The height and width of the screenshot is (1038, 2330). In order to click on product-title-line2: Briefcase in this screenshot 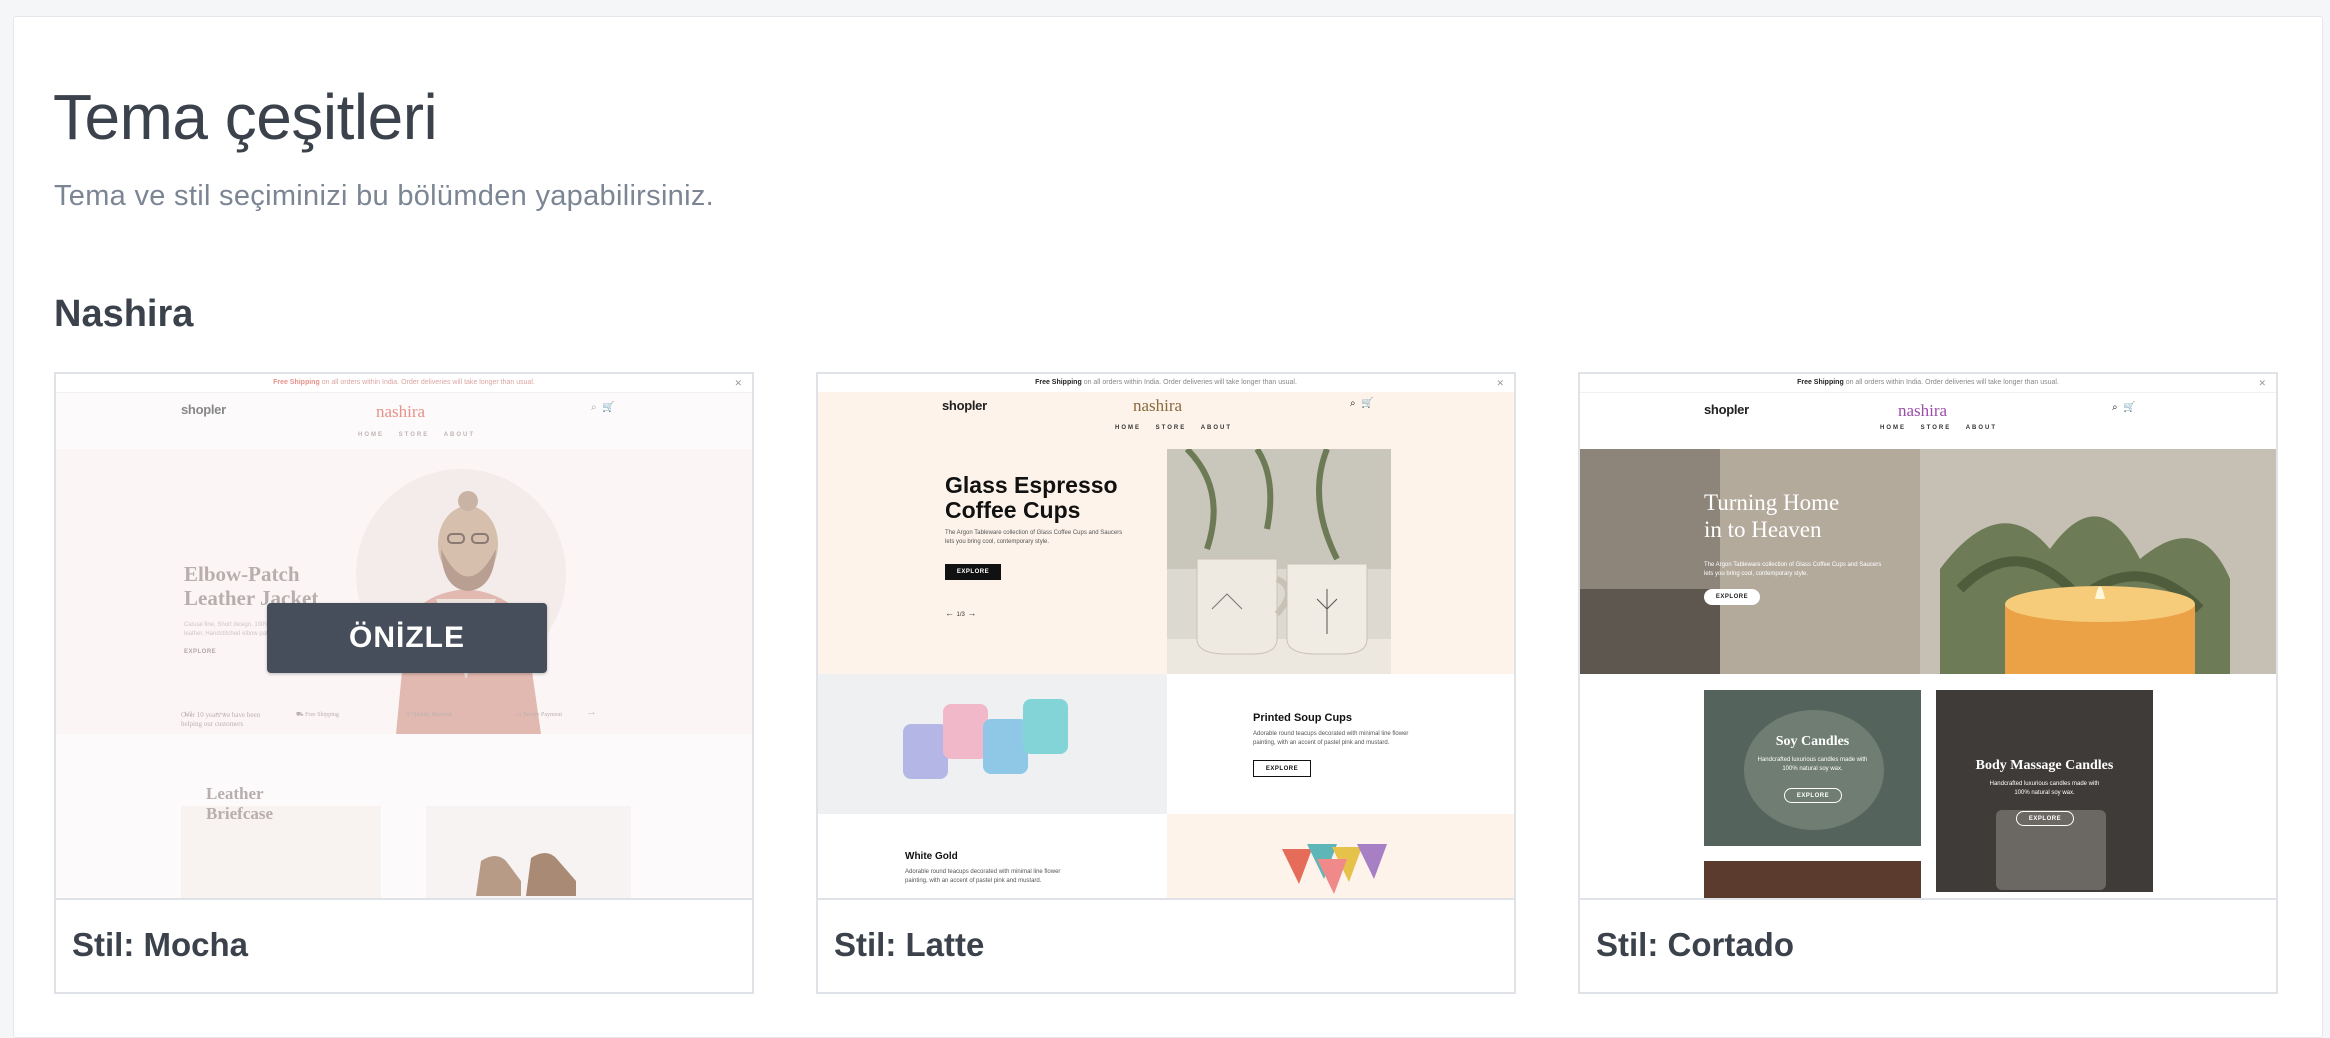, I will do `click(240, 813)`.